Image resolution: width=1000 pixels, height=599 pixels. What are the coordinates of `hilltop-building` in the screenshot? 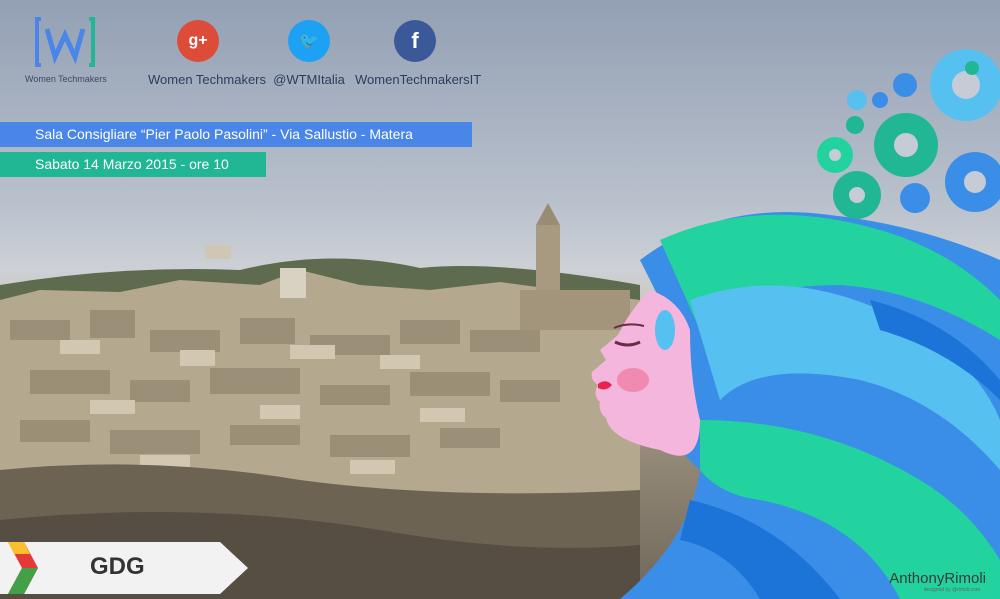 It's located at (218, 252).